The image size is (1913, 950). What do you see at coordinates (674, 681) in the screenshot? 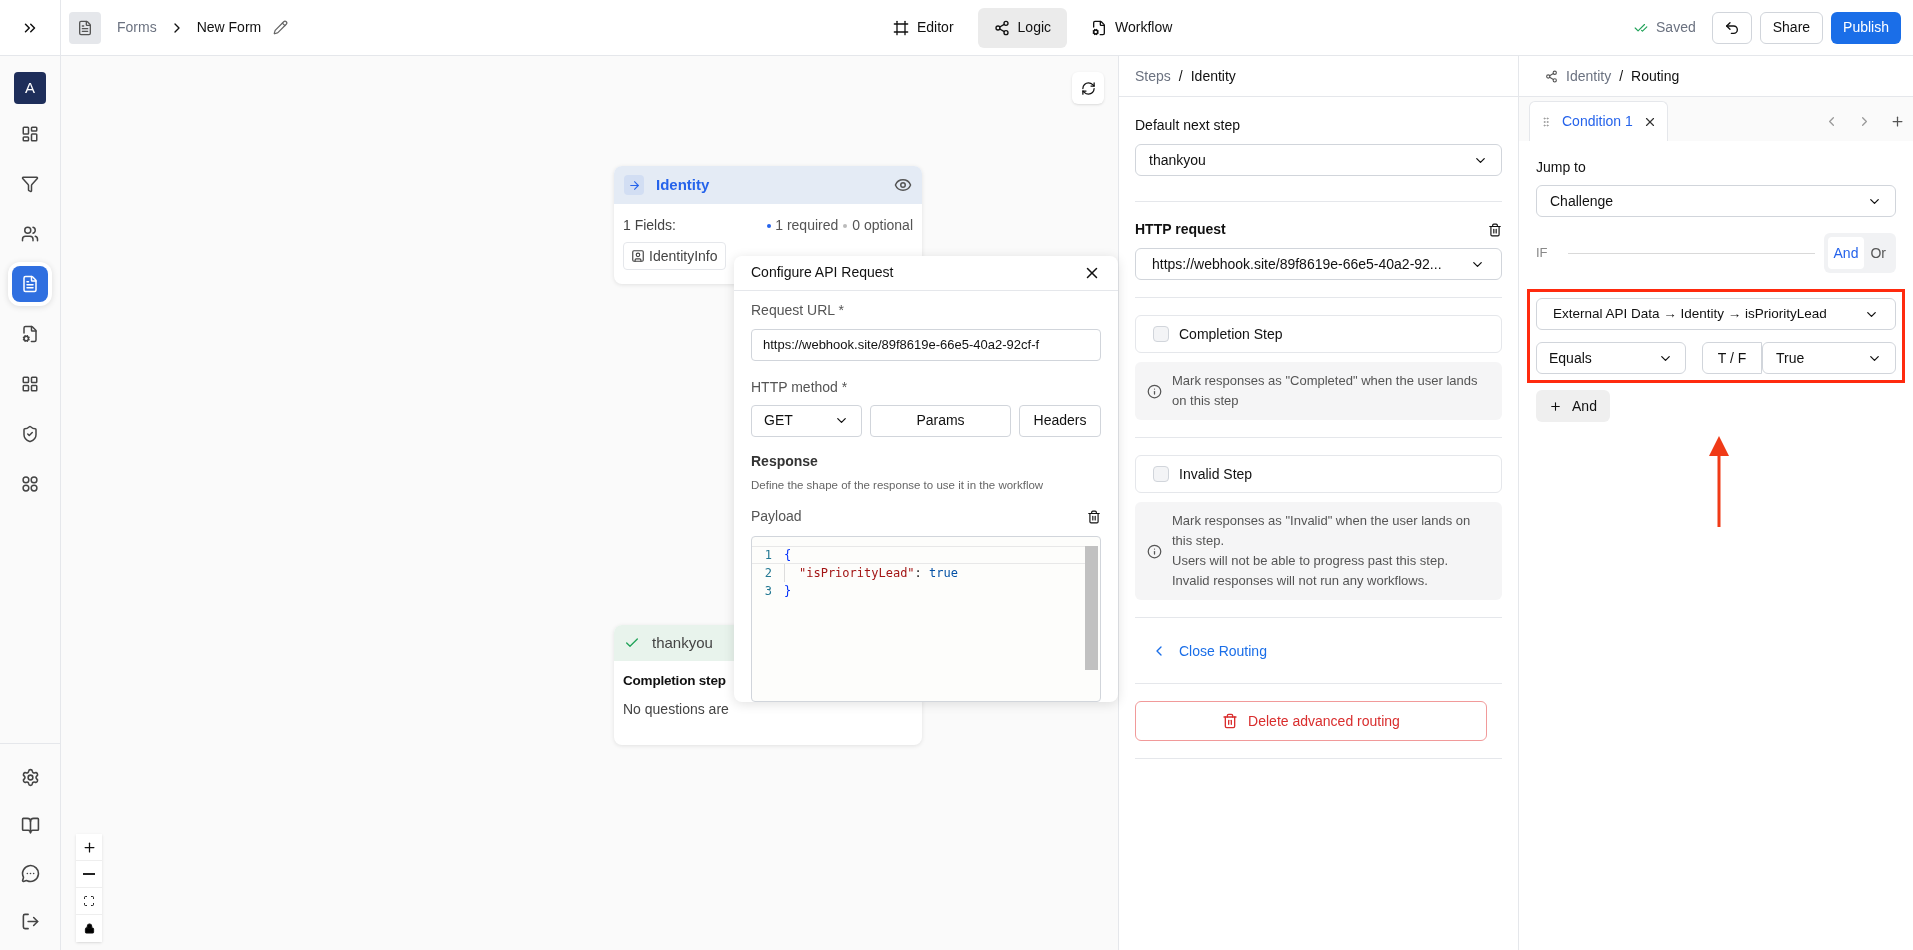
I see `node-heading: Completion step` at bounding box center [674, 681].